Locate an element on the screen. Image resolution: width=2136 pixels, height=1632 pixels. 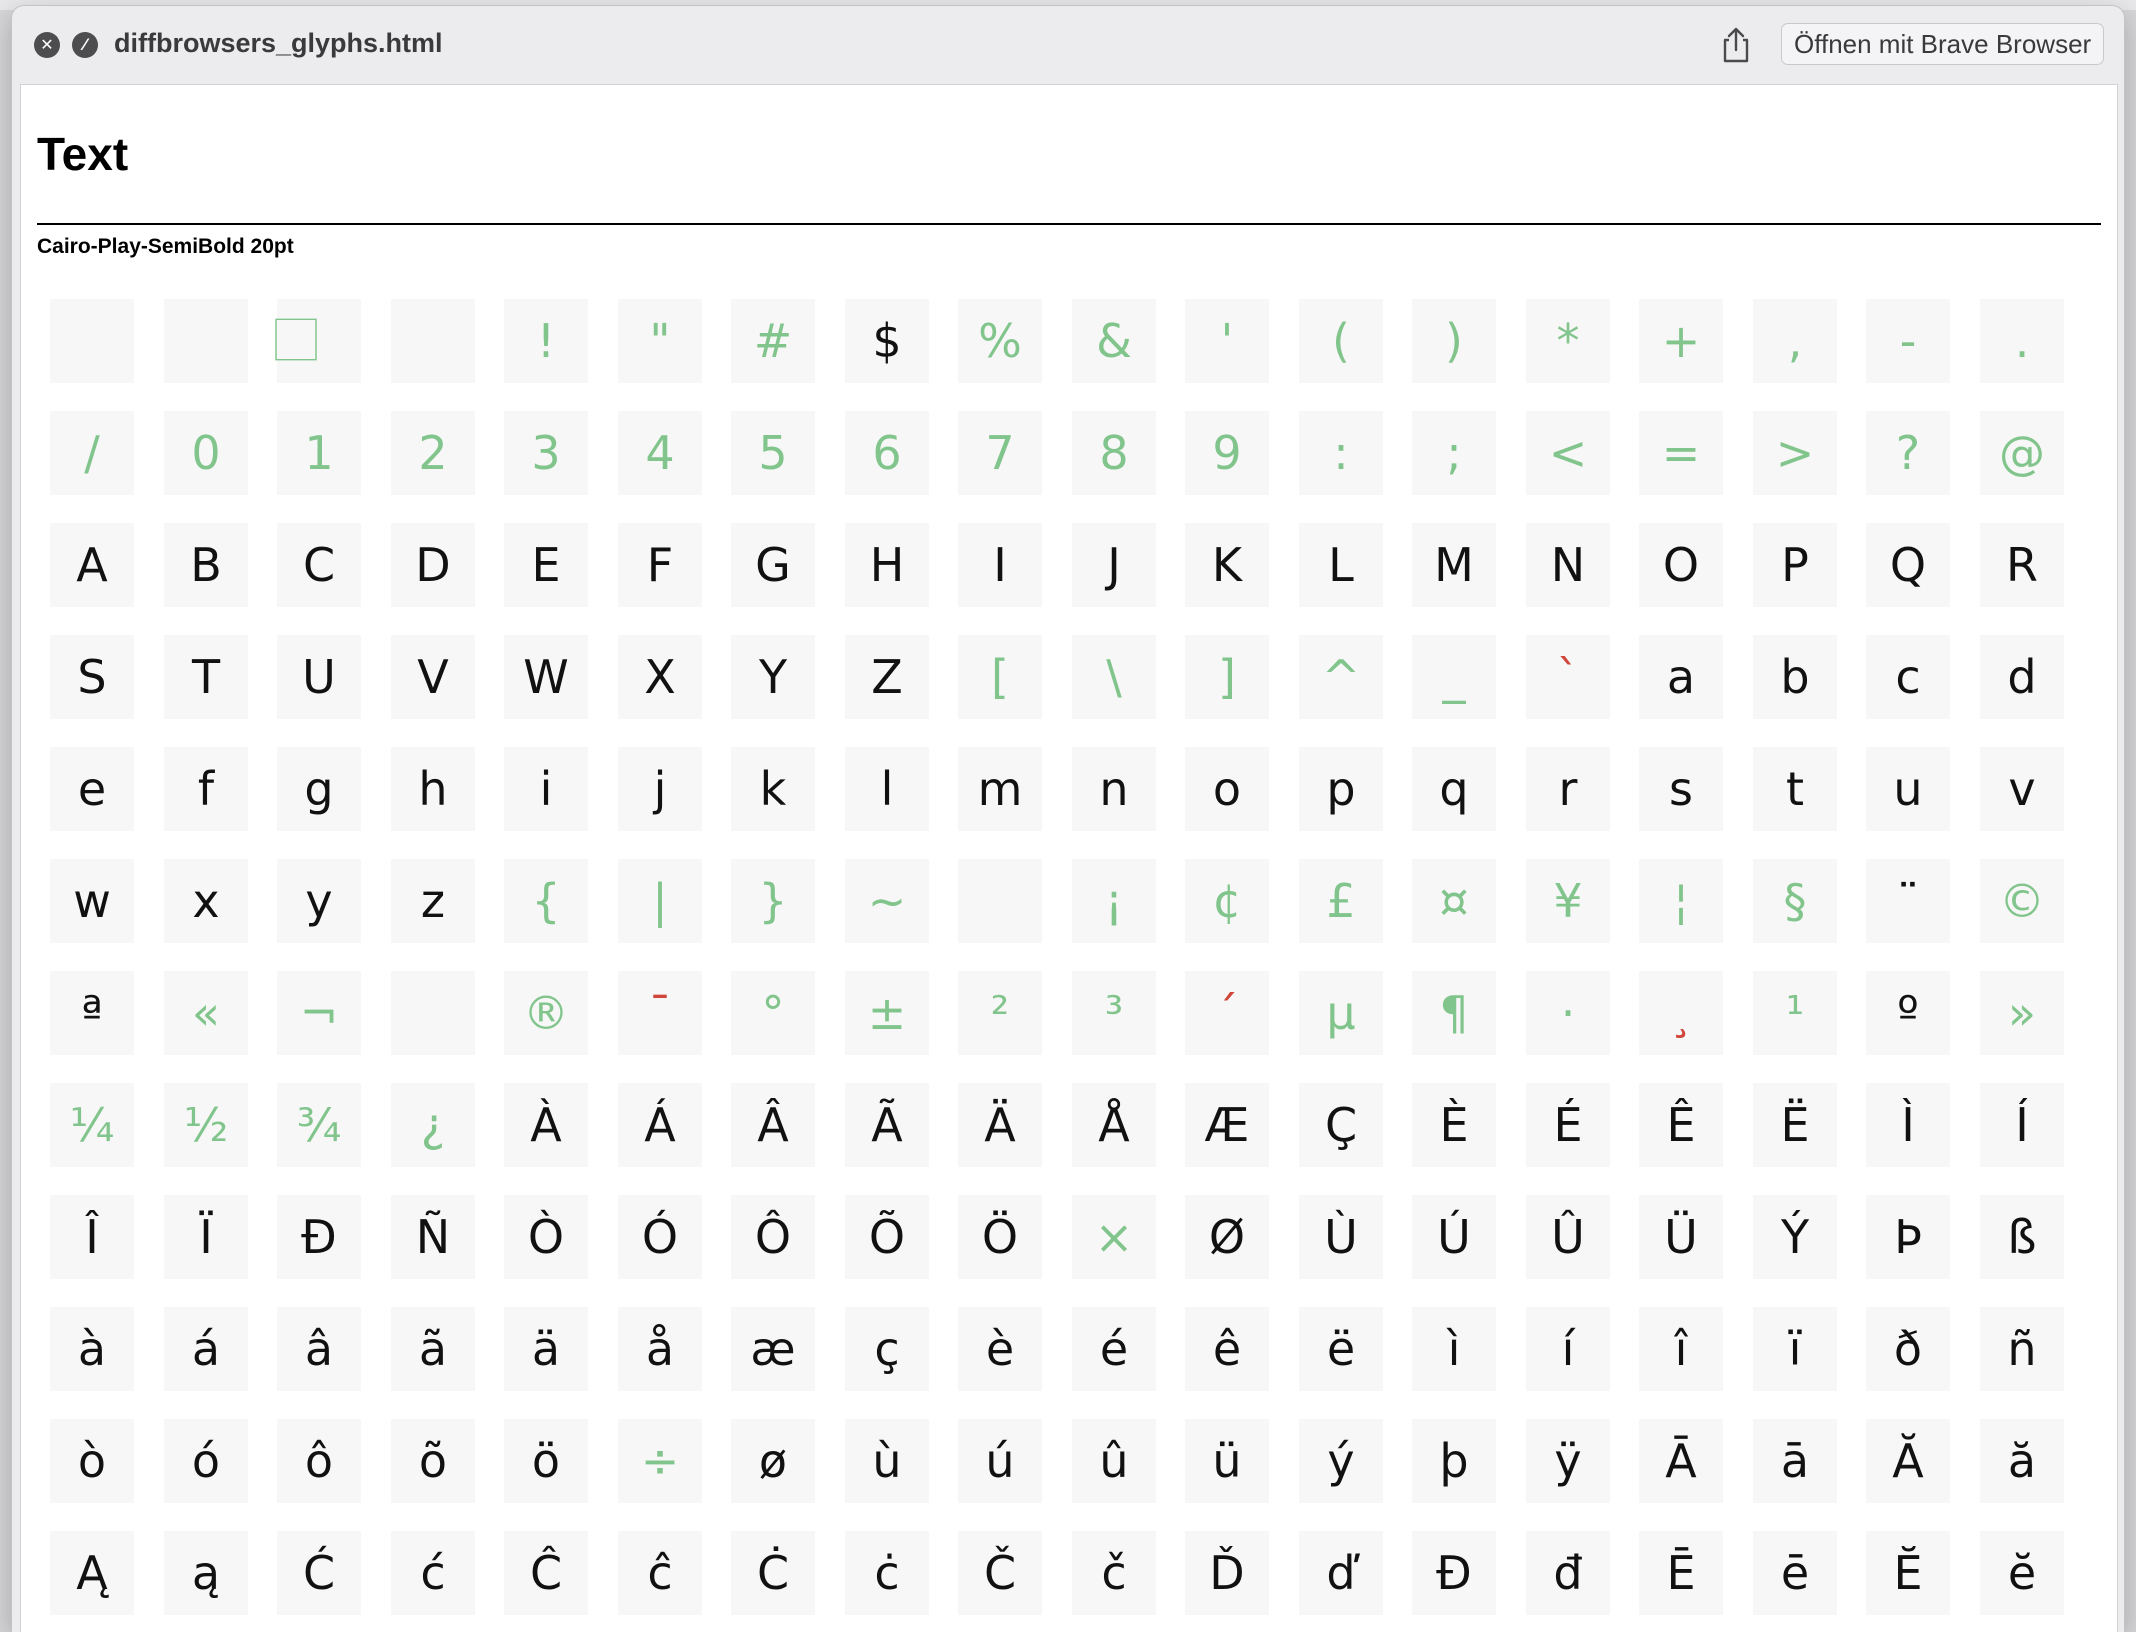
glyph-cell: ¸ is located at coordinates (1681, 1013).